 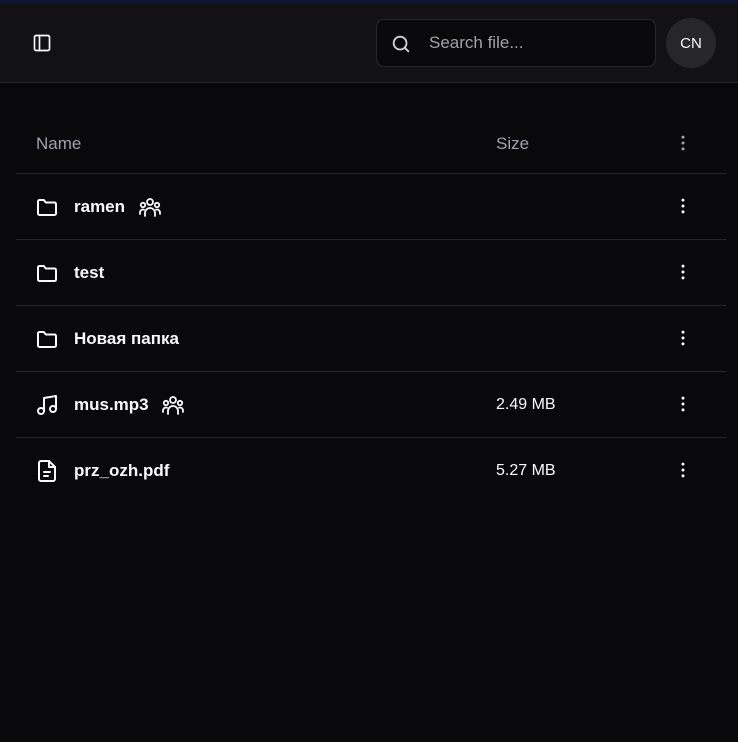 I want to click on column-header-name: Name, so click(x=58, y=144).